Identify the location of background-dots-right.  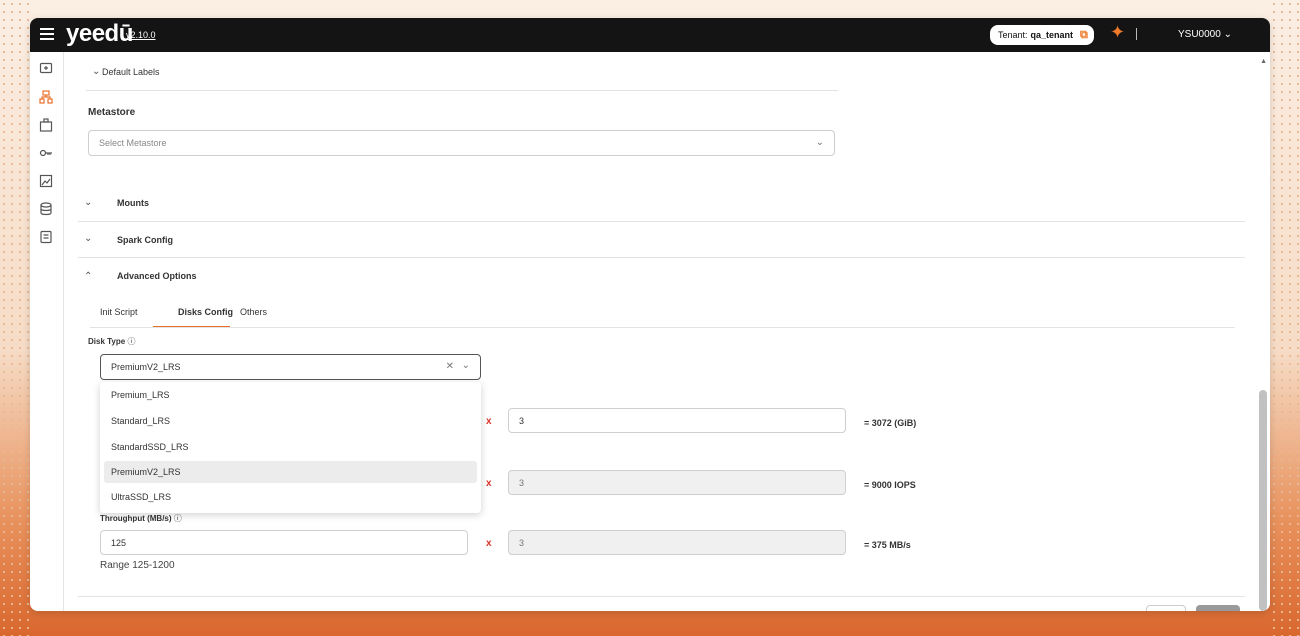
(1285, 318).